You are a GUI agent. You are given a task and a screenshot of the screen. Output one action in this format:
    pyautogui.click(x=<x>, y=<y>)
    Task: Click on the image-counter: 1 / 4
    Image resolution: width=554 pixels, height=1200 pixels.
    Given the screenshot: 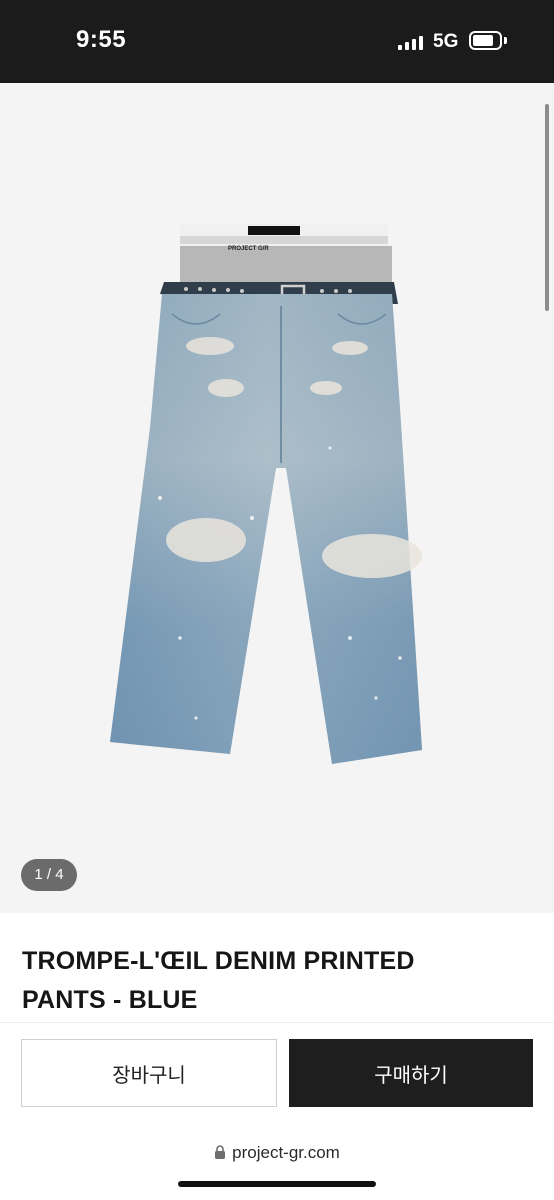 What is the action you would take?
    pyautogui.click(x=49, y=875)
    